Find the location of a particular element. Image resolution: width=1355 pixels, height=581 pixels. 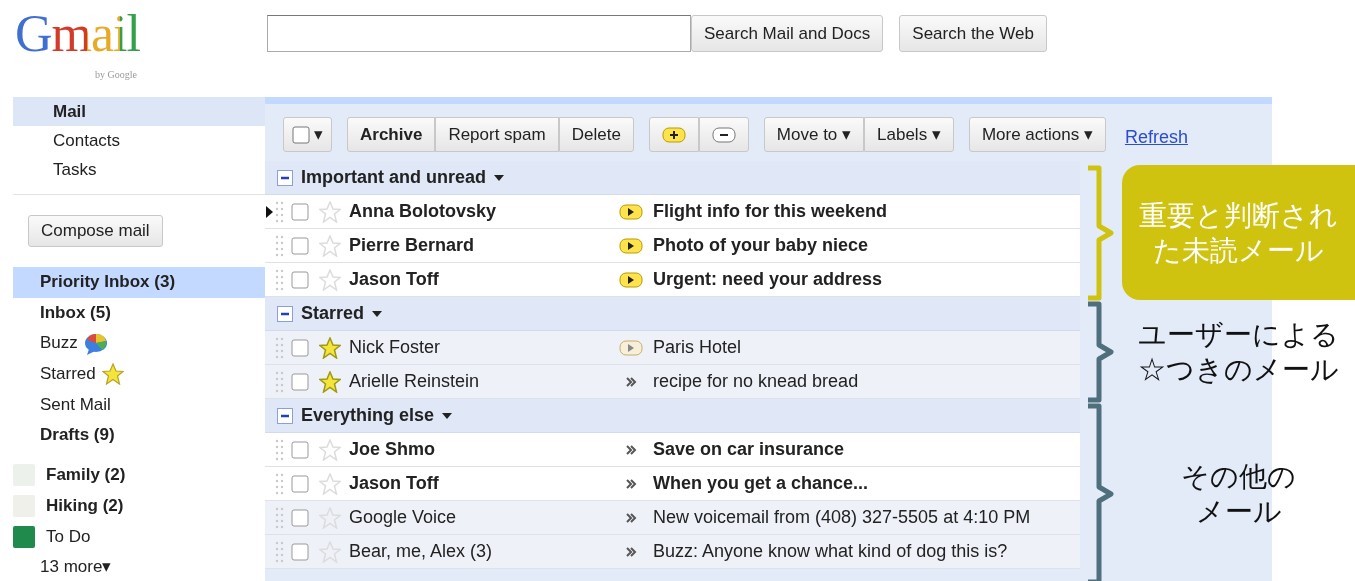

email-subject: Urgent: need your address is located at coordinates (768, 279).